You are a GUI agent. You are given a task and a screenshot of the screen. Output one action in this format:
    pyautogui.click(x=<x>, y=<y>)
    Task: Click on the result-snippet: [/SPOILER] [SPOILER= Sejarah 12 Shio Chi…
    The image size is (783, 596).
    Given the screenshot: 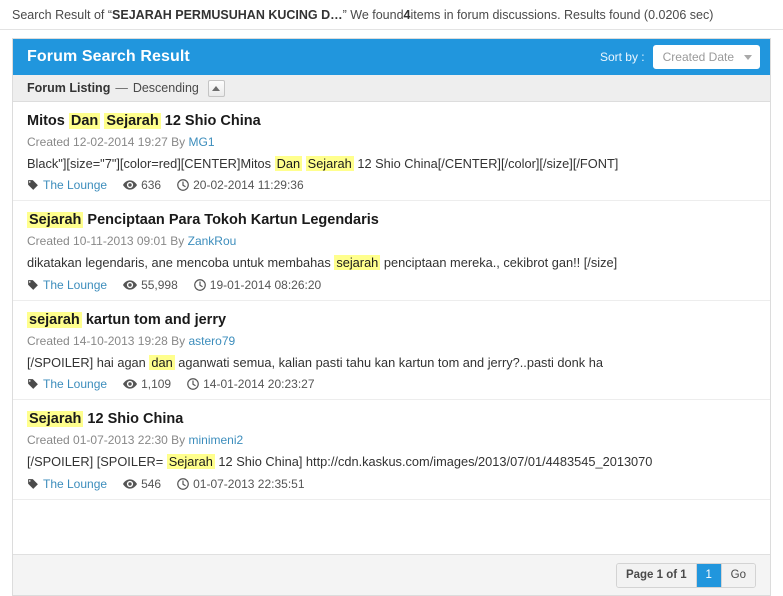 What is the action you would take?
    pyautogui.click(x=391, y=462)
    